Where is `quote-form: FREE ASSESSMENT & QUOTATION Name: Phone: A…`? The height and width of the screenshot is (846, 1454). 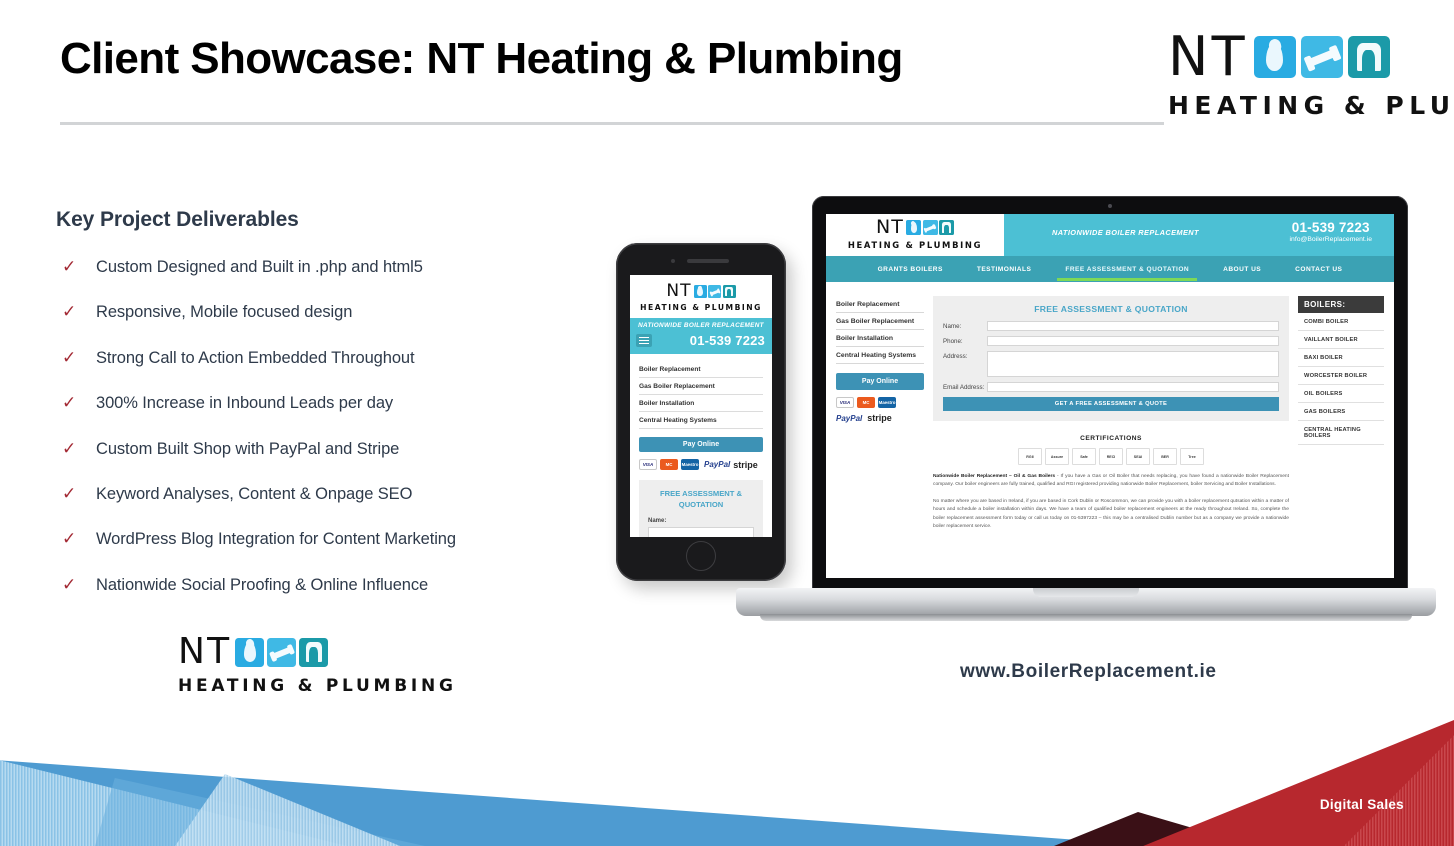 quote-form: FREE ASSESSMENT & QUOTATION Name: Phone: A… is located at coordinates (1111, 358).